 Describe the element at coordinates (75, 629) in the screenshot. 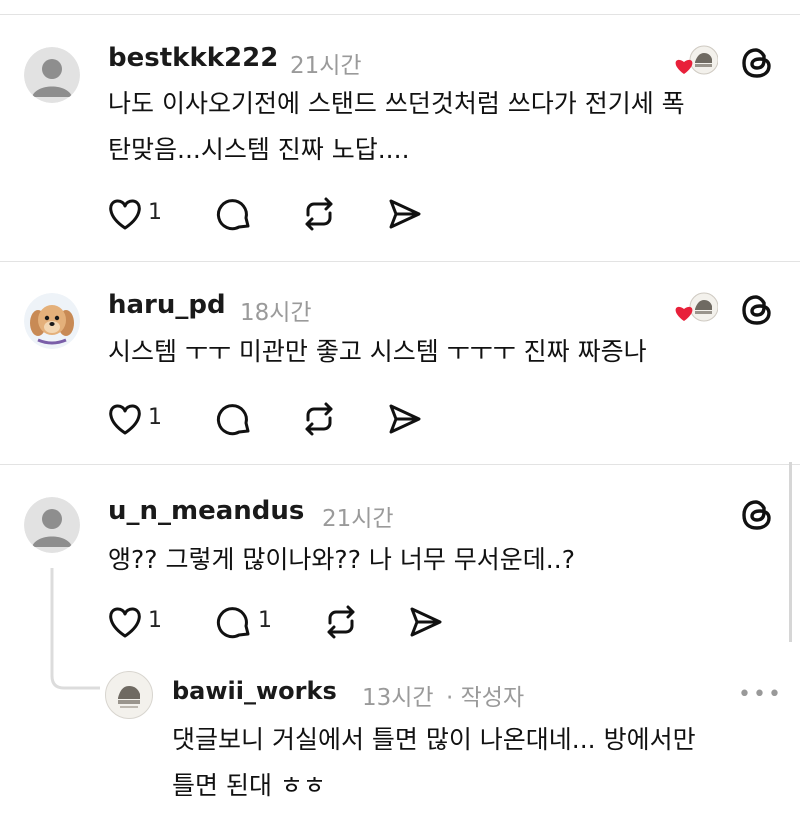

I see `thread-connector-line` at that location.